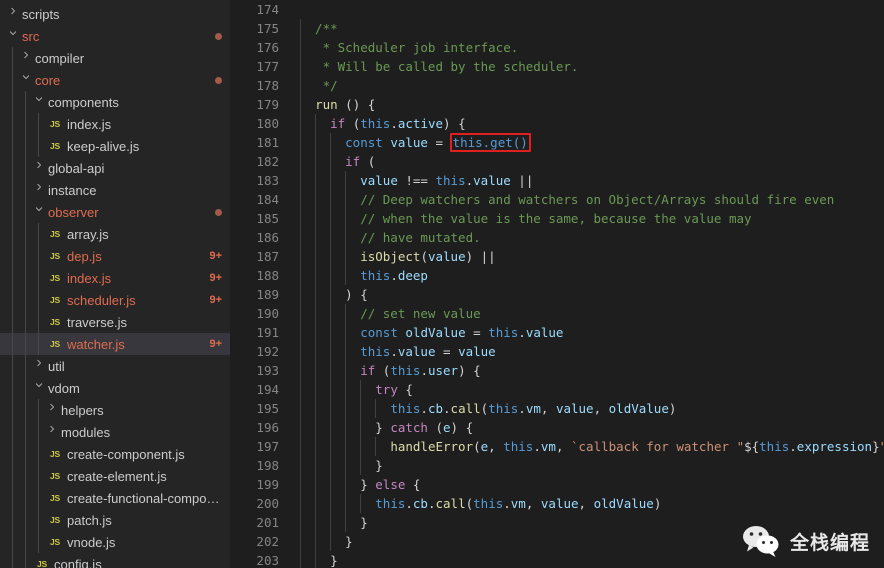  I want to click on tree-item-label: vdom, so click(64, 388).